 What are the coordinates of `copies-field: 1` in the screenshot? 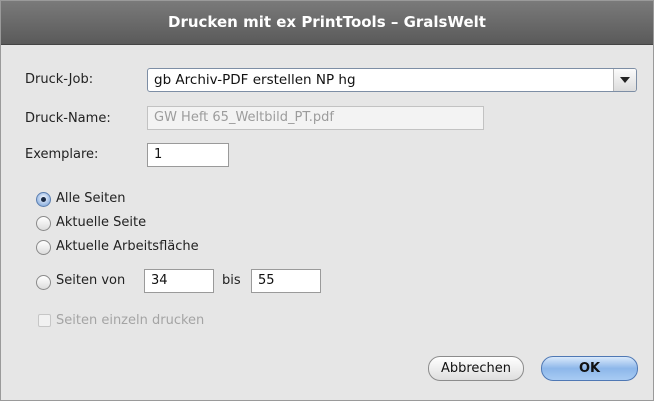 It's located at (188, 155).